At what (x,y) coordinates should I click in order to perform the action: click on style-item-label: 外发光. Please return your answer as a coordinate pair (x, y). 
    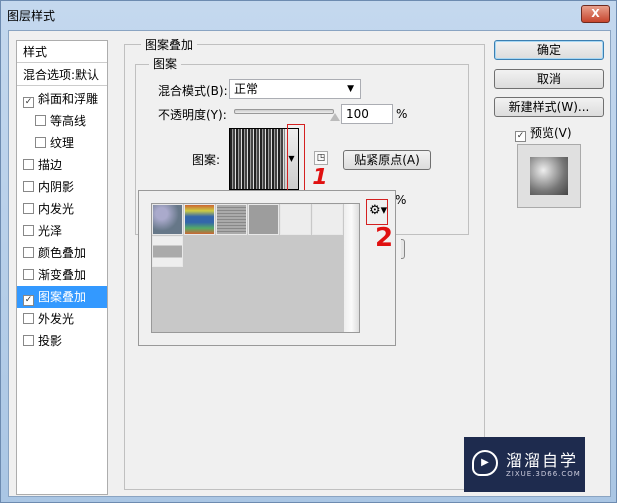
    Looking at the image, I should click on (56, 319).